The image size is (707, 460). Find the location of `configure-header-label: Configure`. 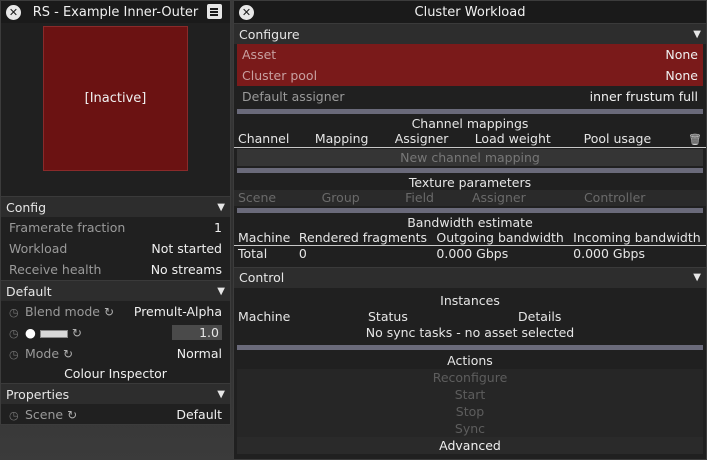

configure-header-label: Configure is located at coordinates (269, 34).